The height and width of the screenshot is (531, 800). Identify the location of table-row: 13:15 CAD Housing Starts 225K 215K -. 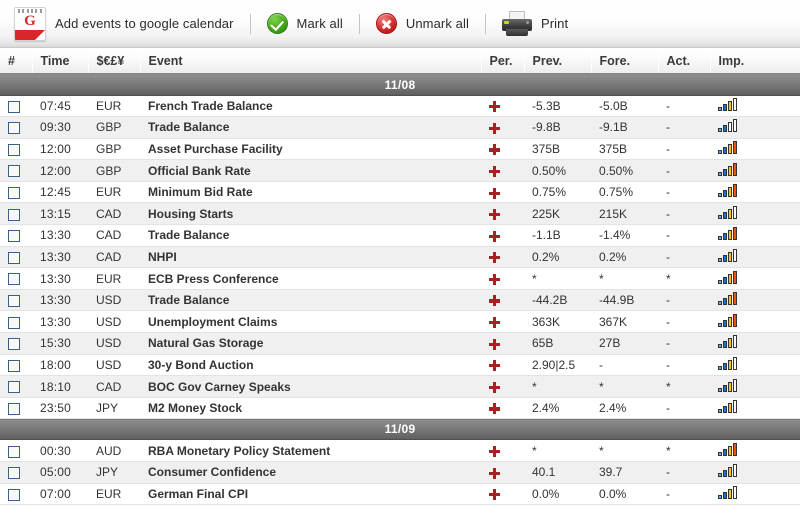
(400, 214).